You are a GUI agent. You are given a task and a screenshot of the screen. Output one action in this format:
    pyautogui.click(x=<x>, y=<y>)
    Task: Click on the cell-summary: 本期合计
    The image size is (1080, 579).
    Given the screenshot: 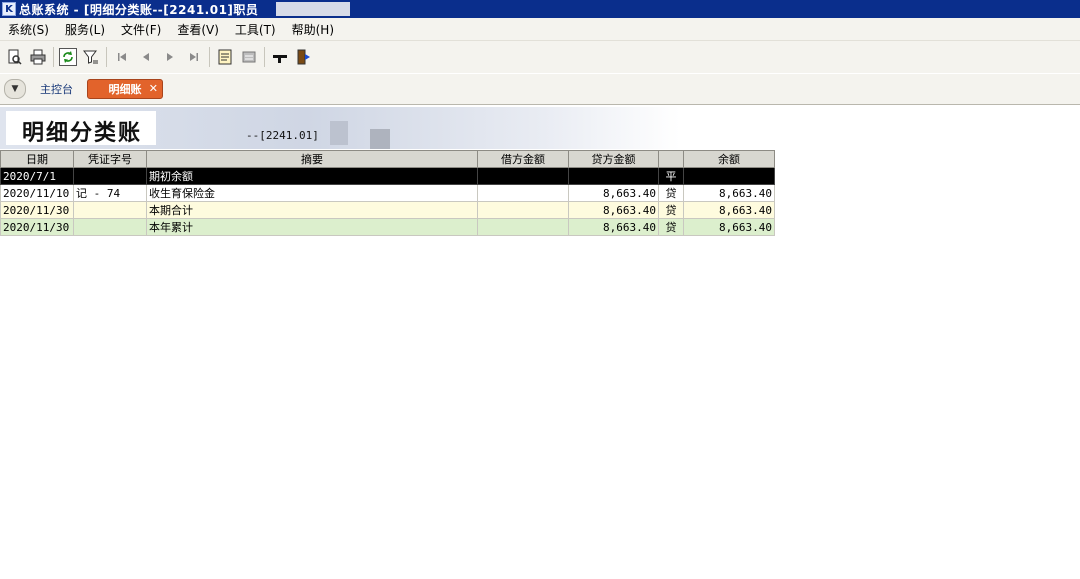 What is the action you would take?
    pyautogui.click(x=312, y=210)
    